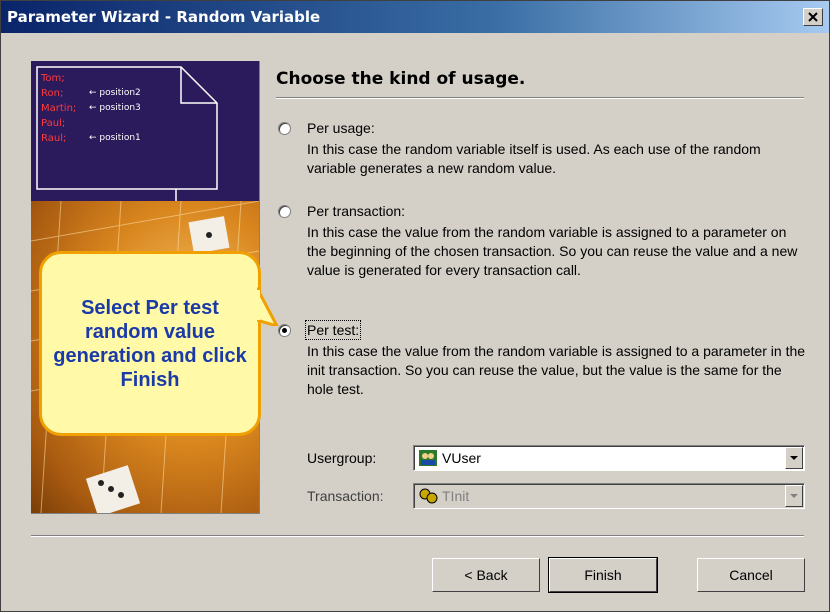  Describe the element at coordinates (341, 128) in the screenshot. I see `option-label: Per usage:` at that location.